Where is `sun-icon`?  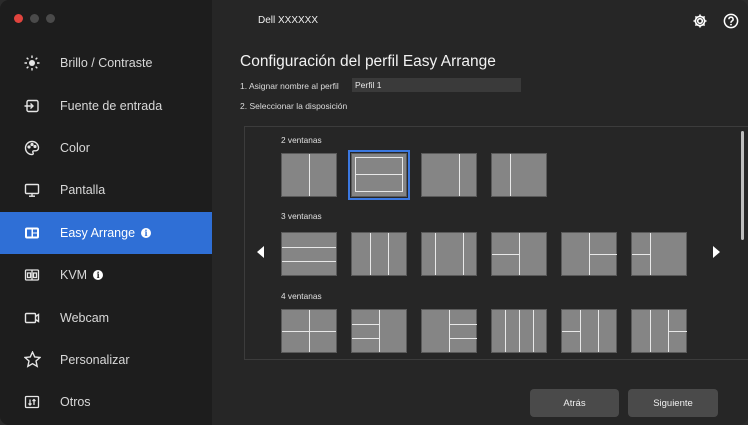 sun-icon is located at coordinates (32, 63).